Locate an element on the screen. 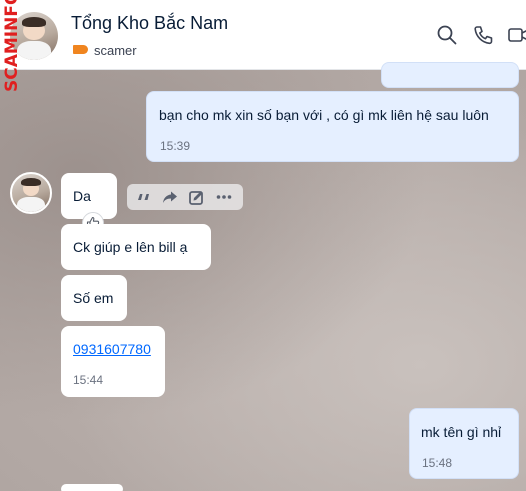 The width and height of the screenshot is (526, 491). message-bubble-sent: mk tên gì nhỉ 15:48 is located at coordinates (464, 443).